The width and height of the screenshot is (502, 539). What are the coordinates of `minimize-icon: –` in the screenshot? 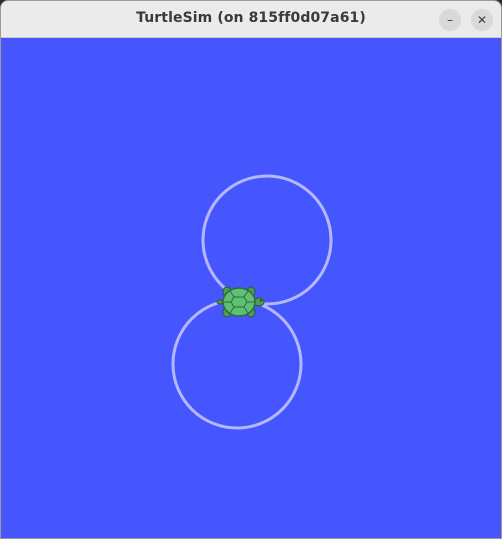 It's located at (450, 20).